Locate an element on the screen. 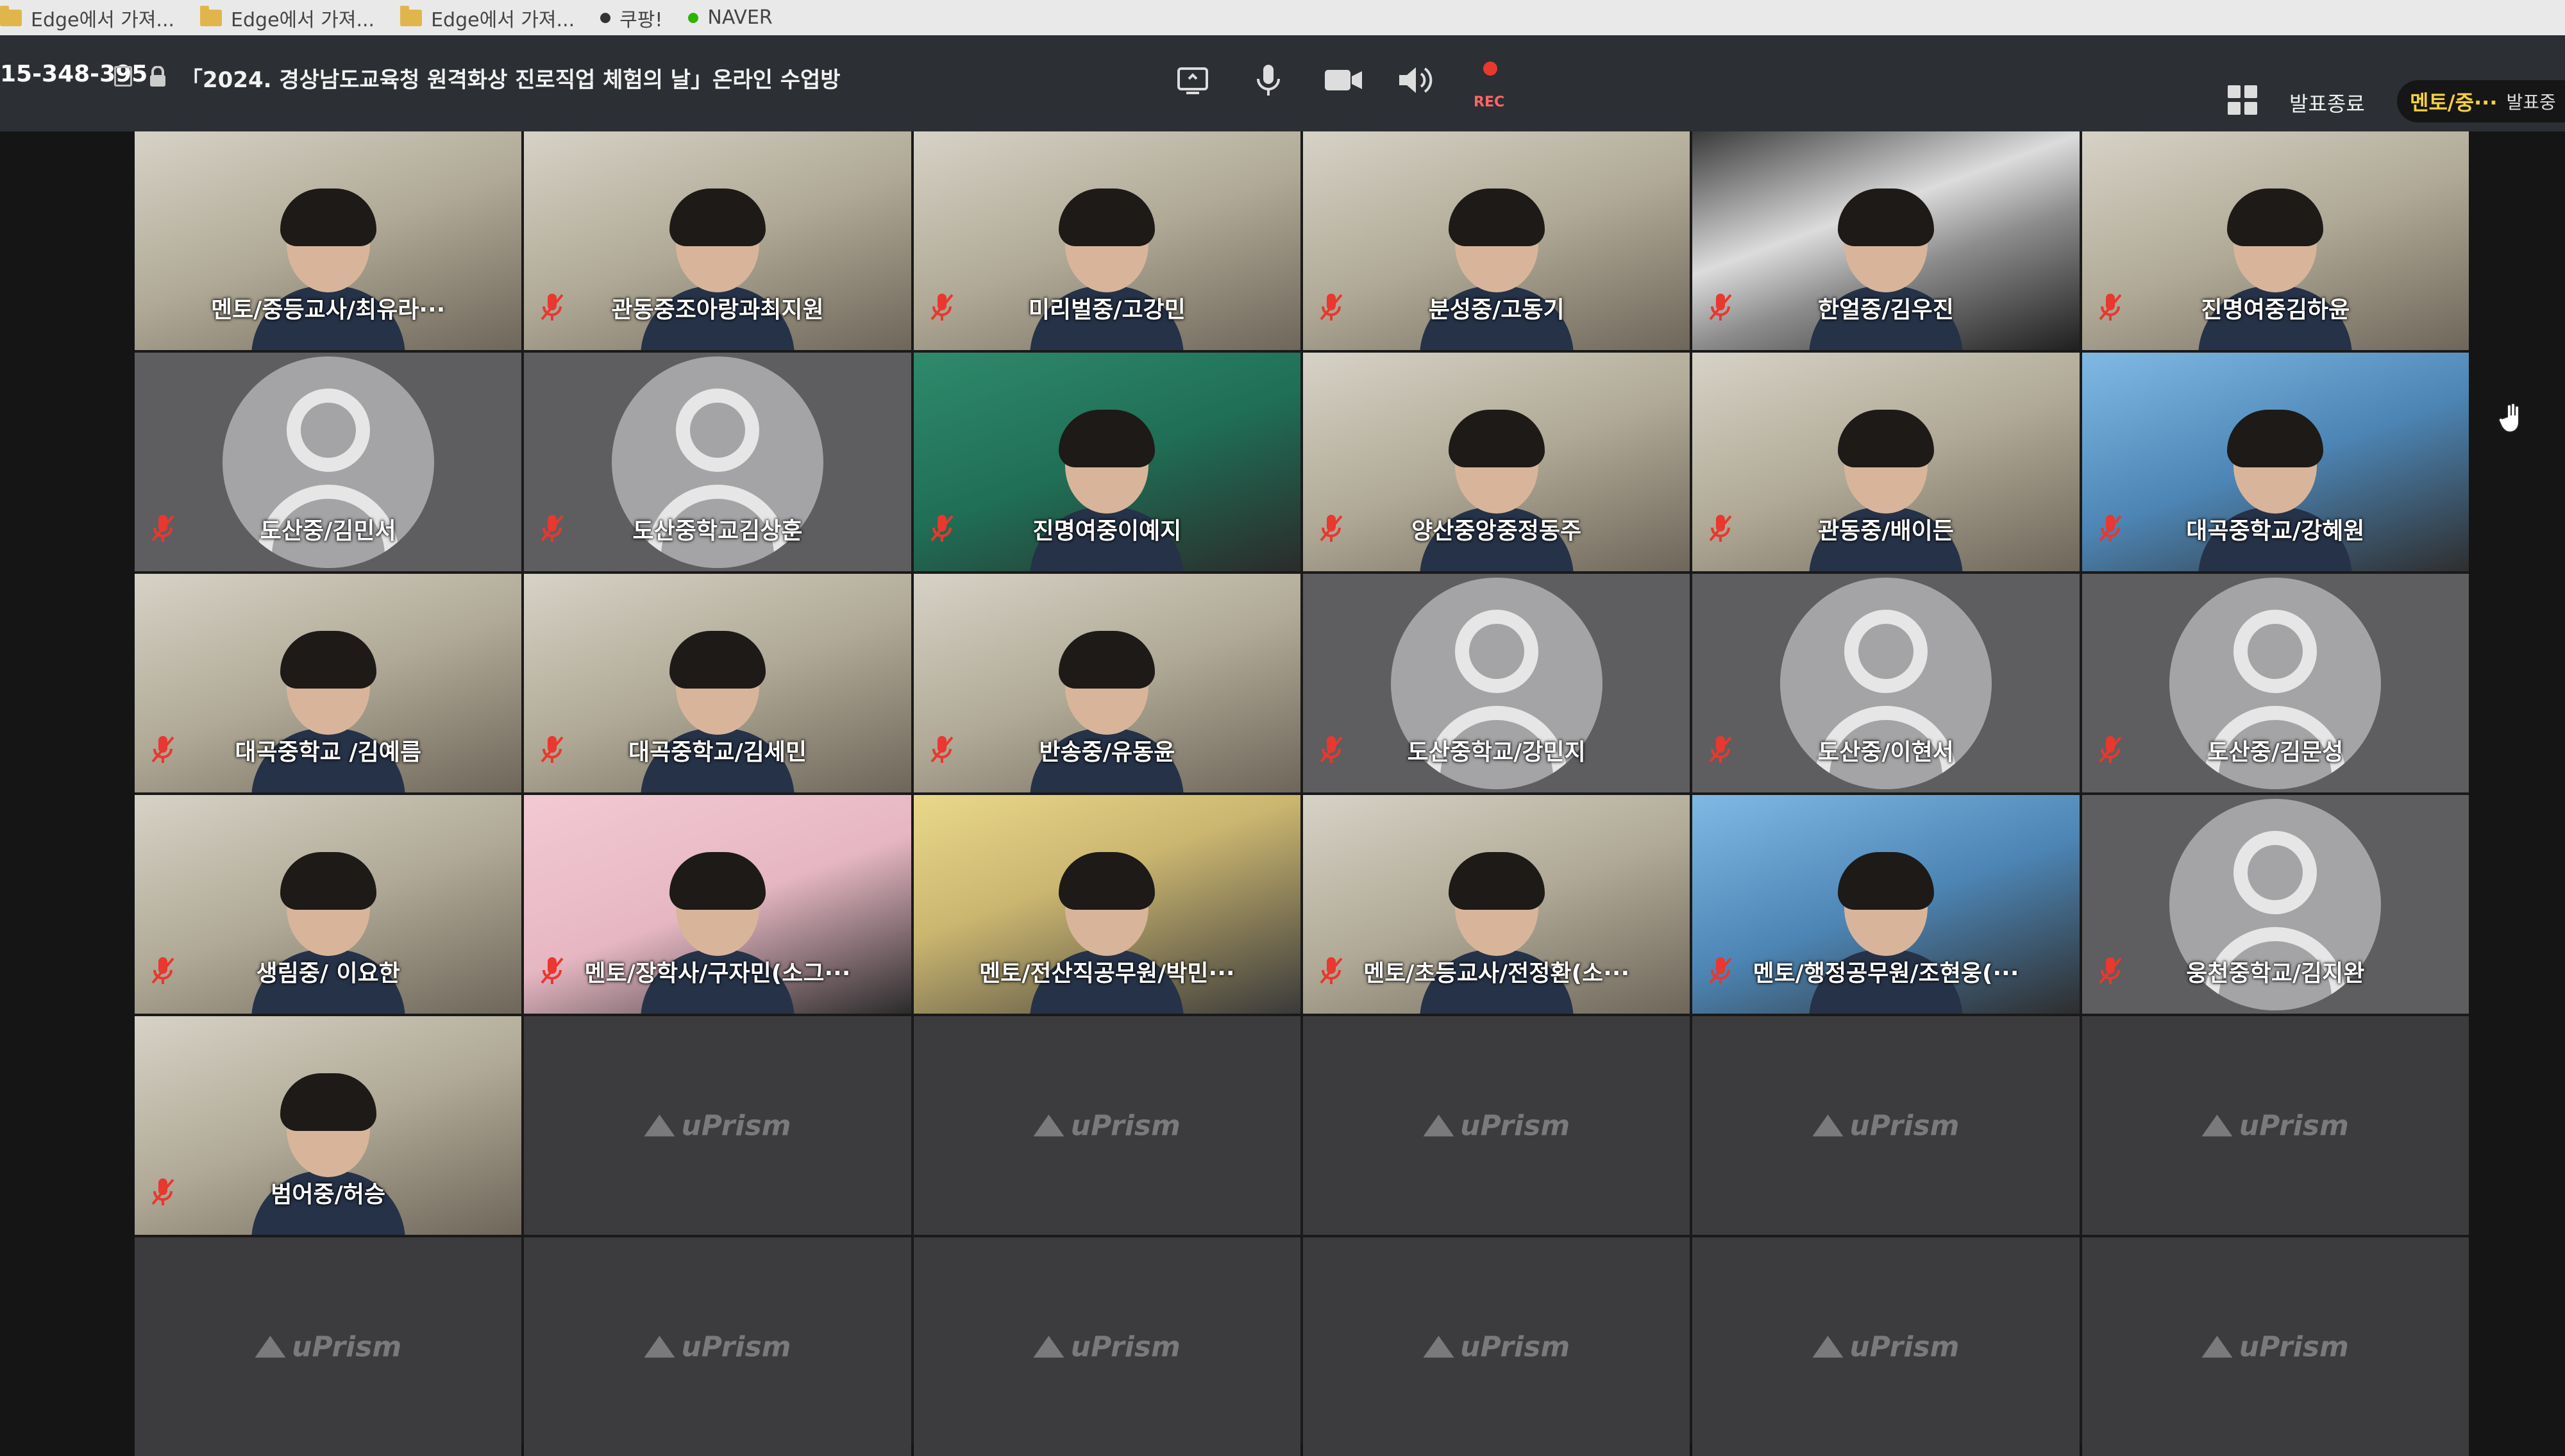  participant-tile: 도산중/김문성 is located at coordinates (2275, 683).